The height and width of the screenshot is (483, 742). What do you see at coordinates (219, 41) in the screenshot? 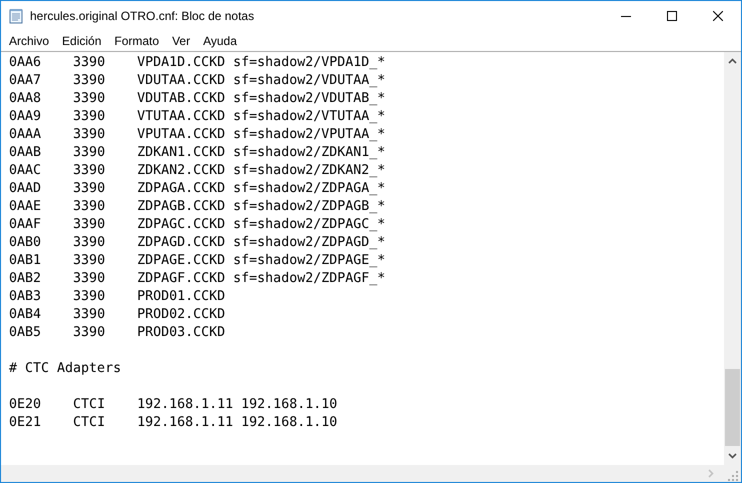
I see `menu-item: Ayuda` at bounding box center [219, 41].